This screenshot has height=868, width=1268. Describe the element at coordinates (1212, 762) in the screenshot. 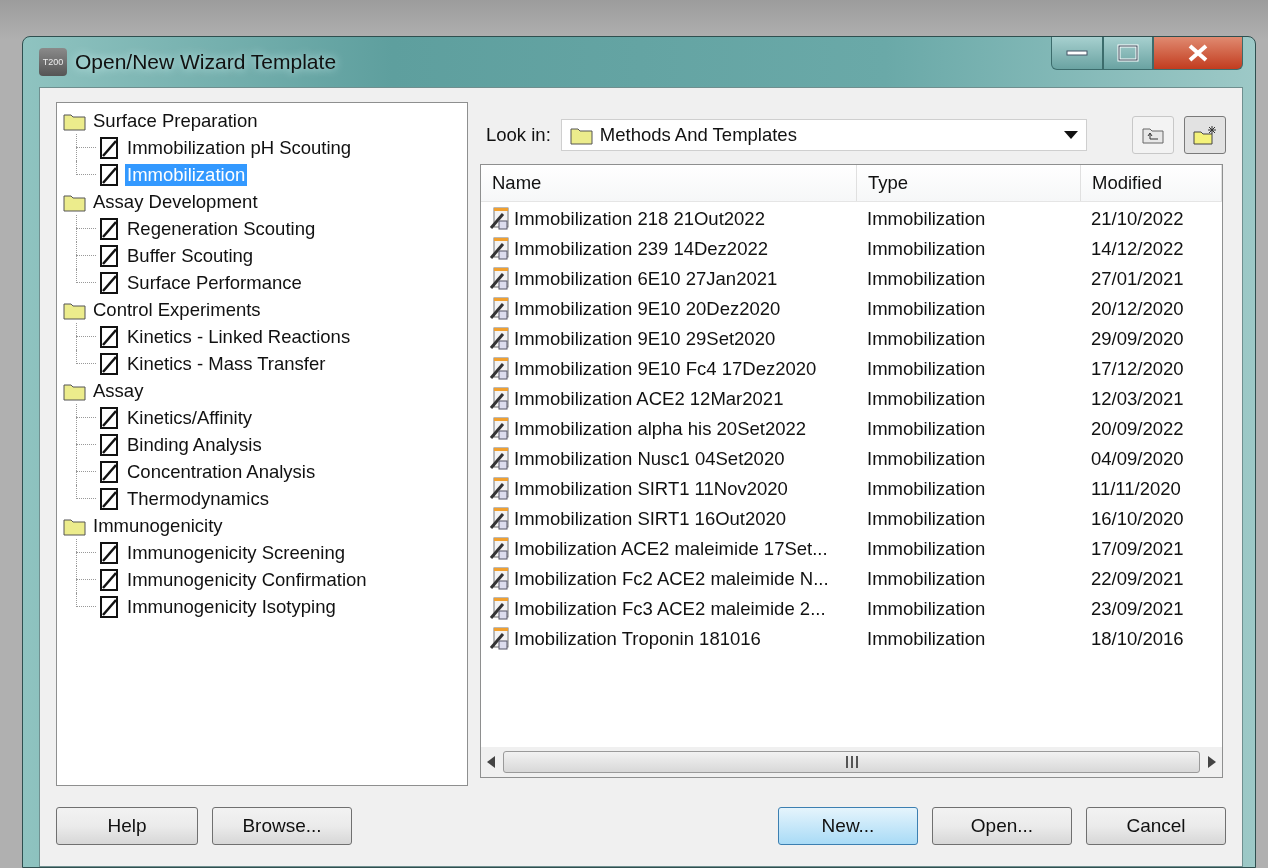

I see `scroll-right-icon` at that location.